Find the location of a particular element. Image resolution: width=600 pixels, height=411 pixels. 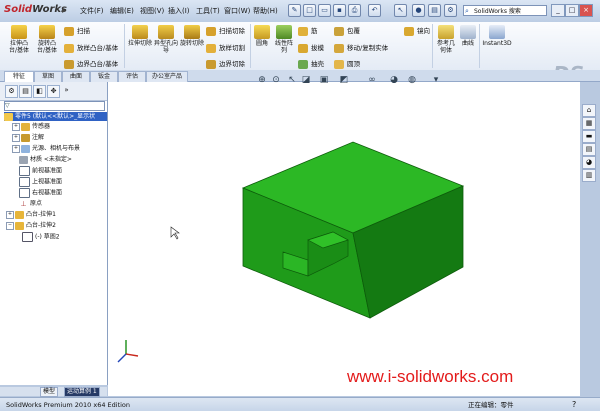

hole-wizard-icon is located at coordinates (166, 32).